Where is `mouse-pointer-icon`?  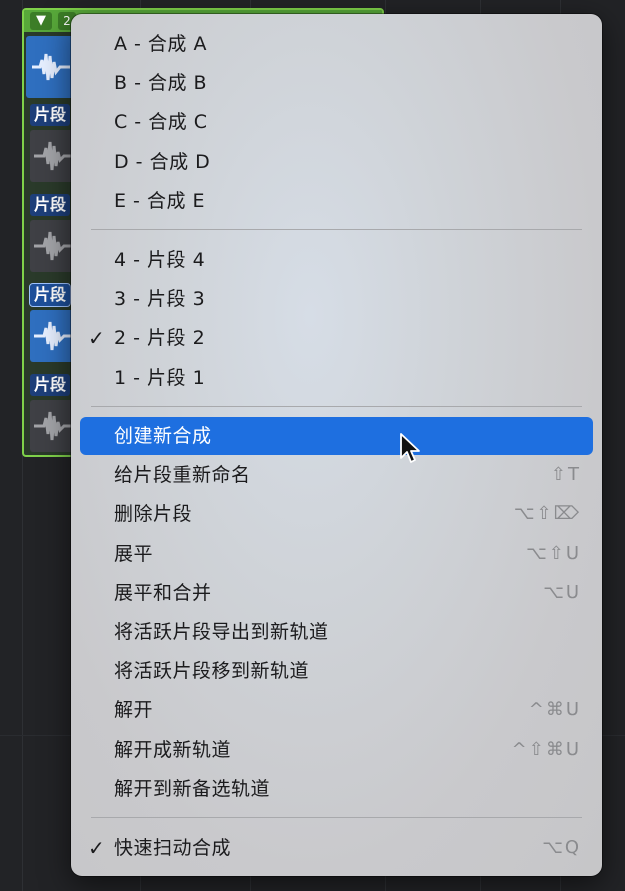 mouse-pointer-icon is located at coordinates (410, 448).